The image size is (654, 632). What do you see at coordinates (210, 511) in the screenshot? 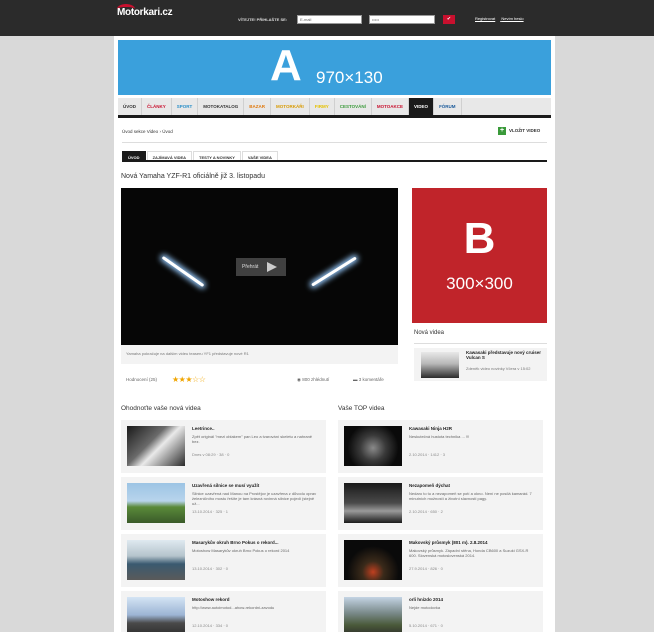
I see `video-meta: 13.10.2014 · 325 · 1` at bounding box center [210, 511].